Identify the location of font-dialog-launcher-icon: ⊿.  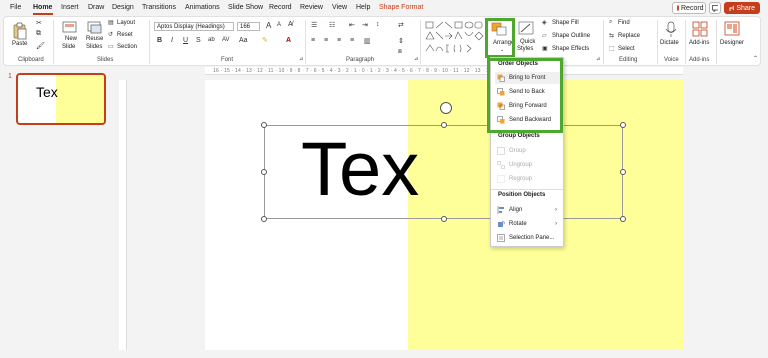
(301, 59).